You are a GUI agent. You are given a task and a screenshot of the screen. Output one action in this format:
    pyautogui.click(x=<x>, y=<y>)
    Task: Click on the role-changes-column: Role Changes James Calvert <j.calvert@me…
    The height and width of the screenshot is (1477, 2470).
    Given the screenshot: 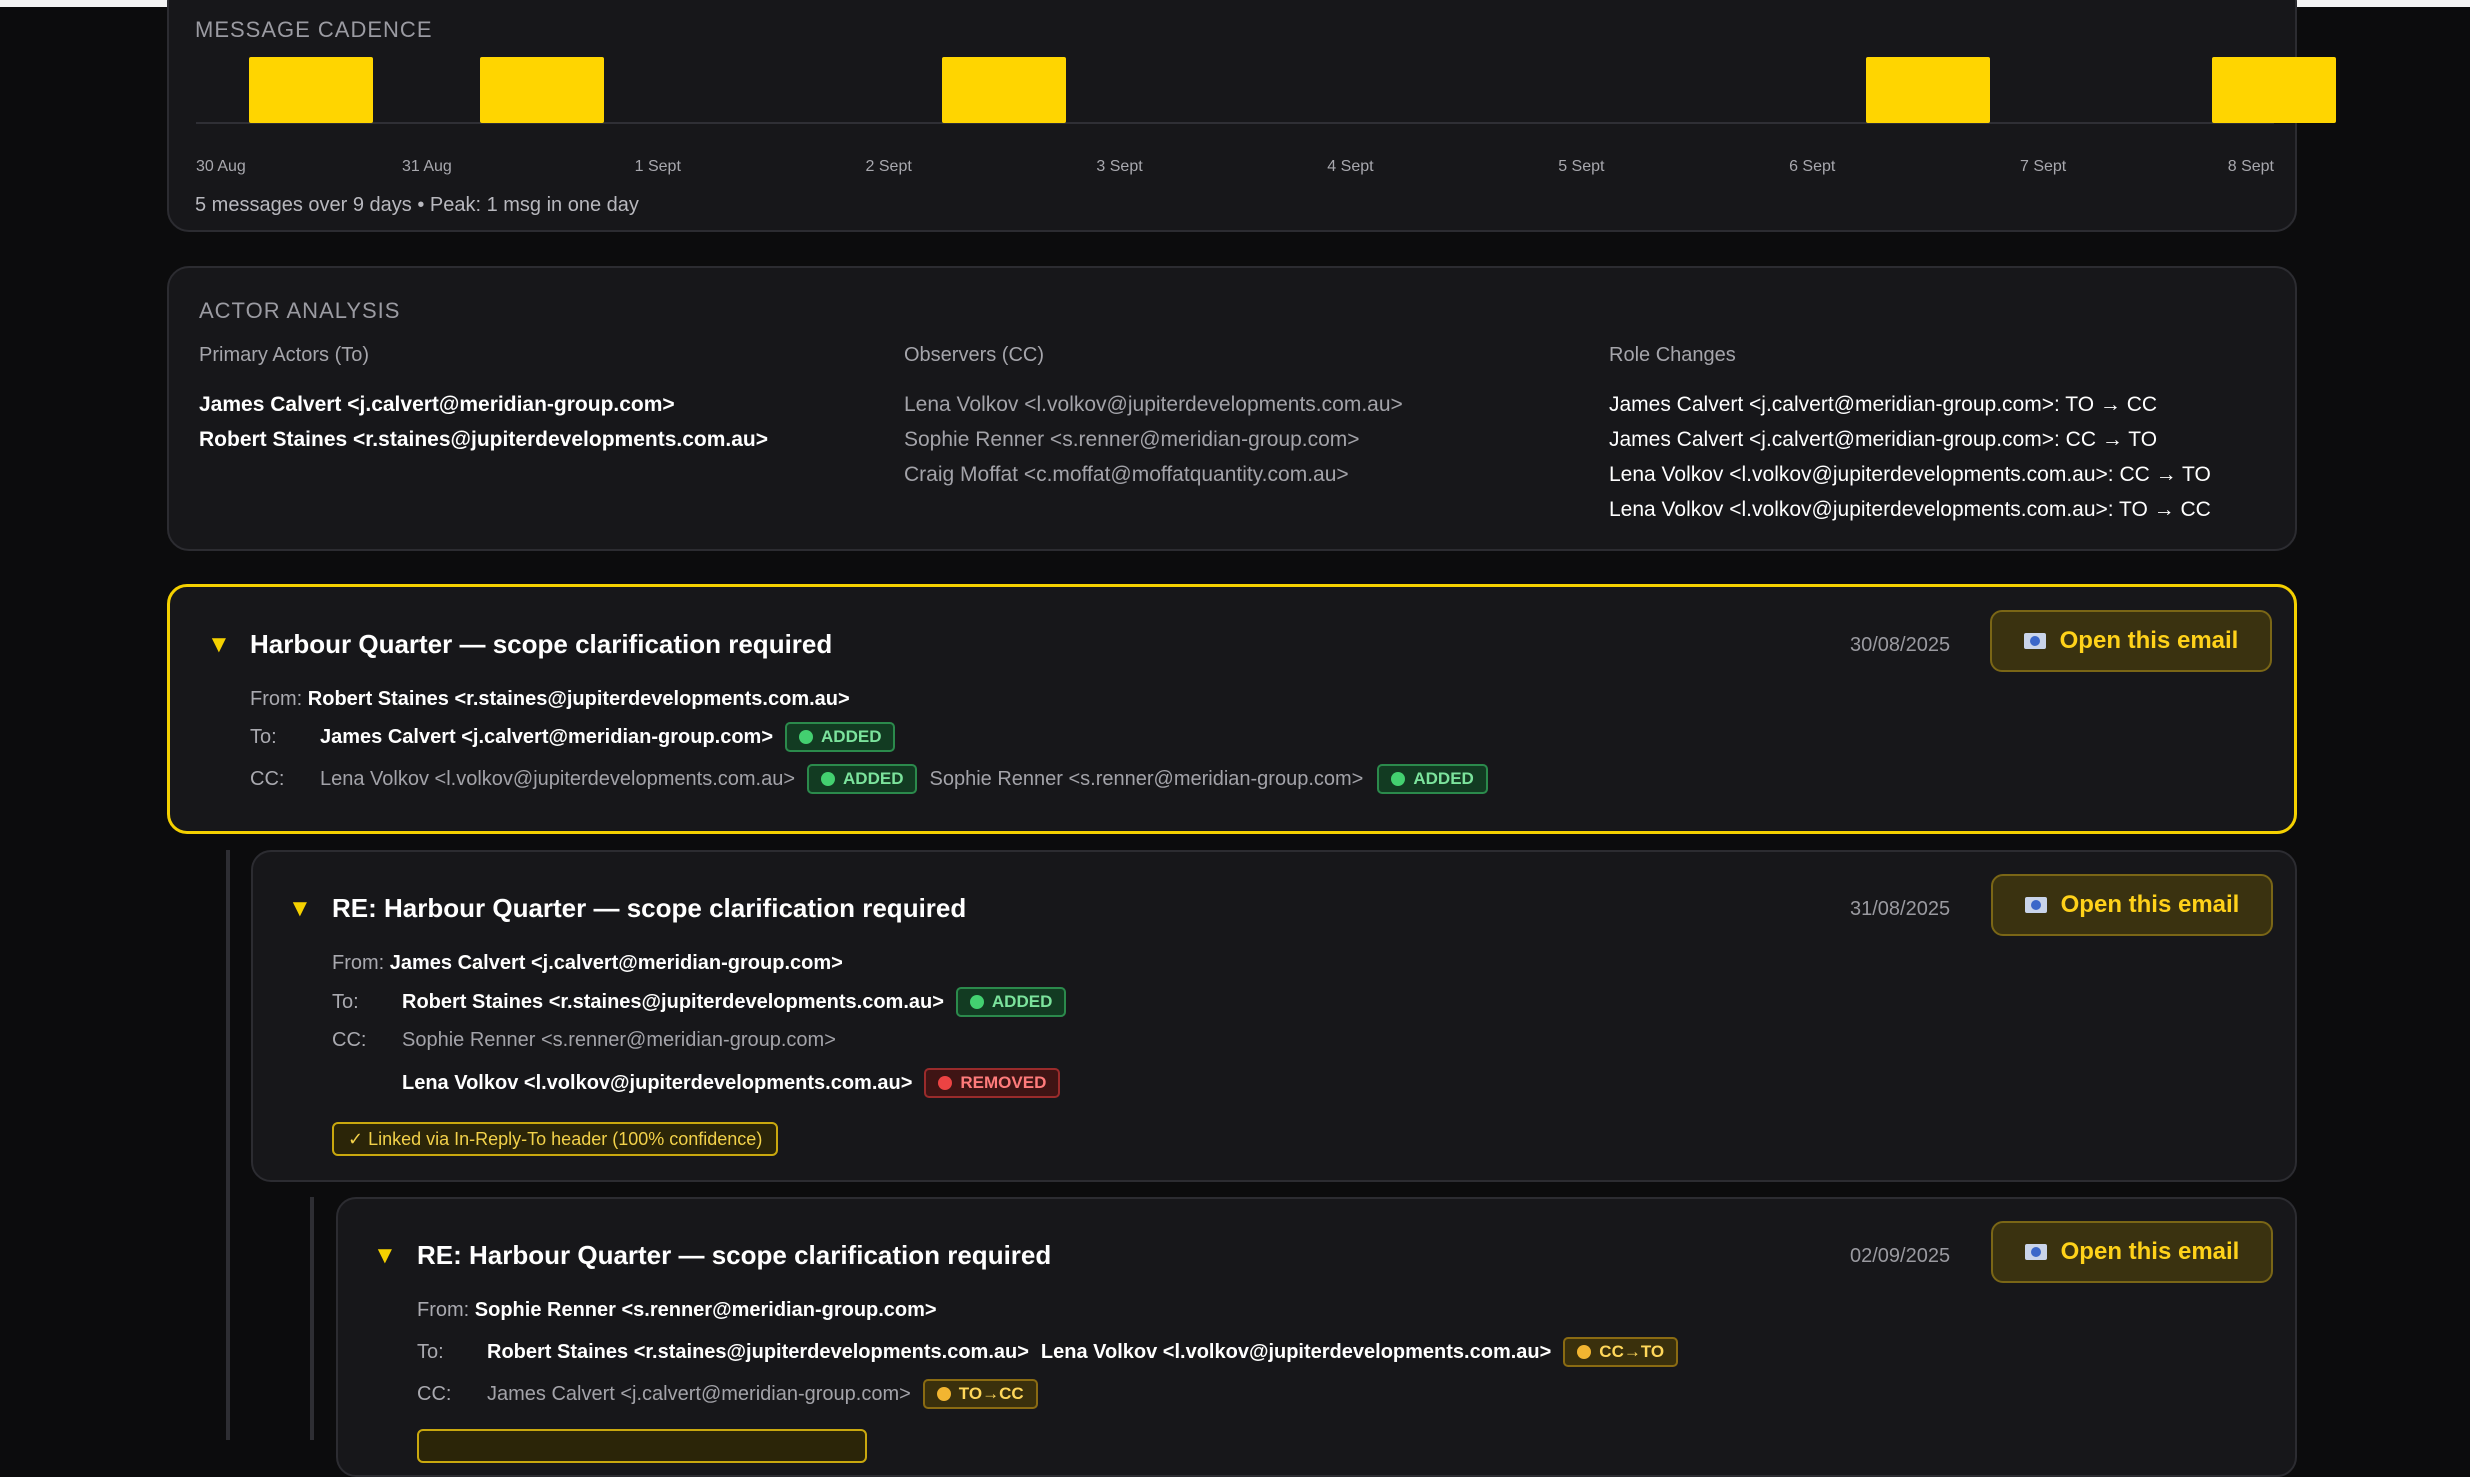 What is the action you would take?
    pyautogui.click(x=1910, y=435)
    